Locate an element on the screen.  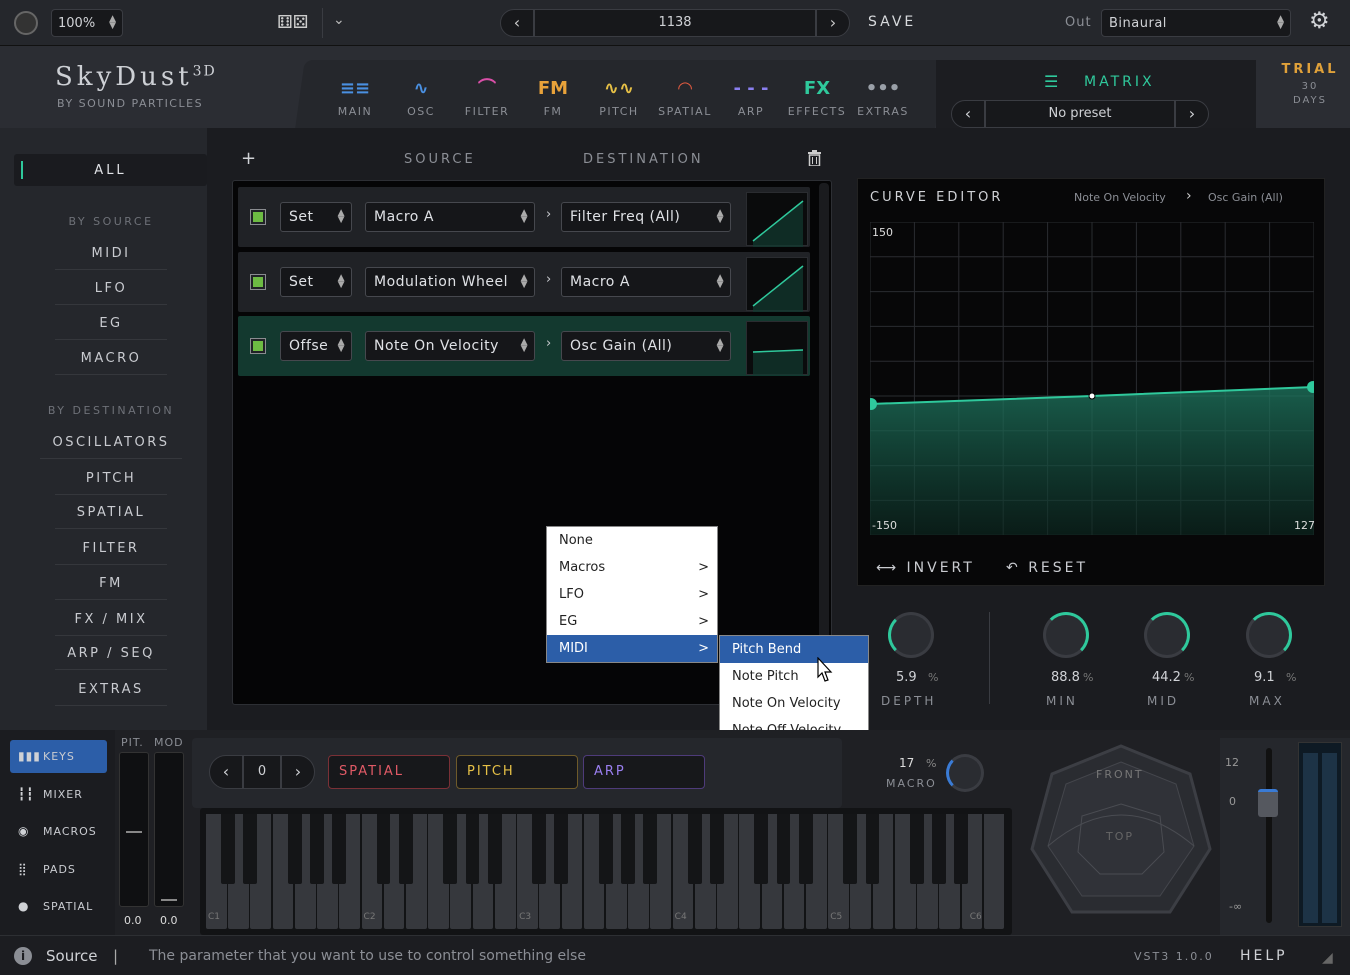
preset-prev-button: ‹ is located at coordinates (517, 23).